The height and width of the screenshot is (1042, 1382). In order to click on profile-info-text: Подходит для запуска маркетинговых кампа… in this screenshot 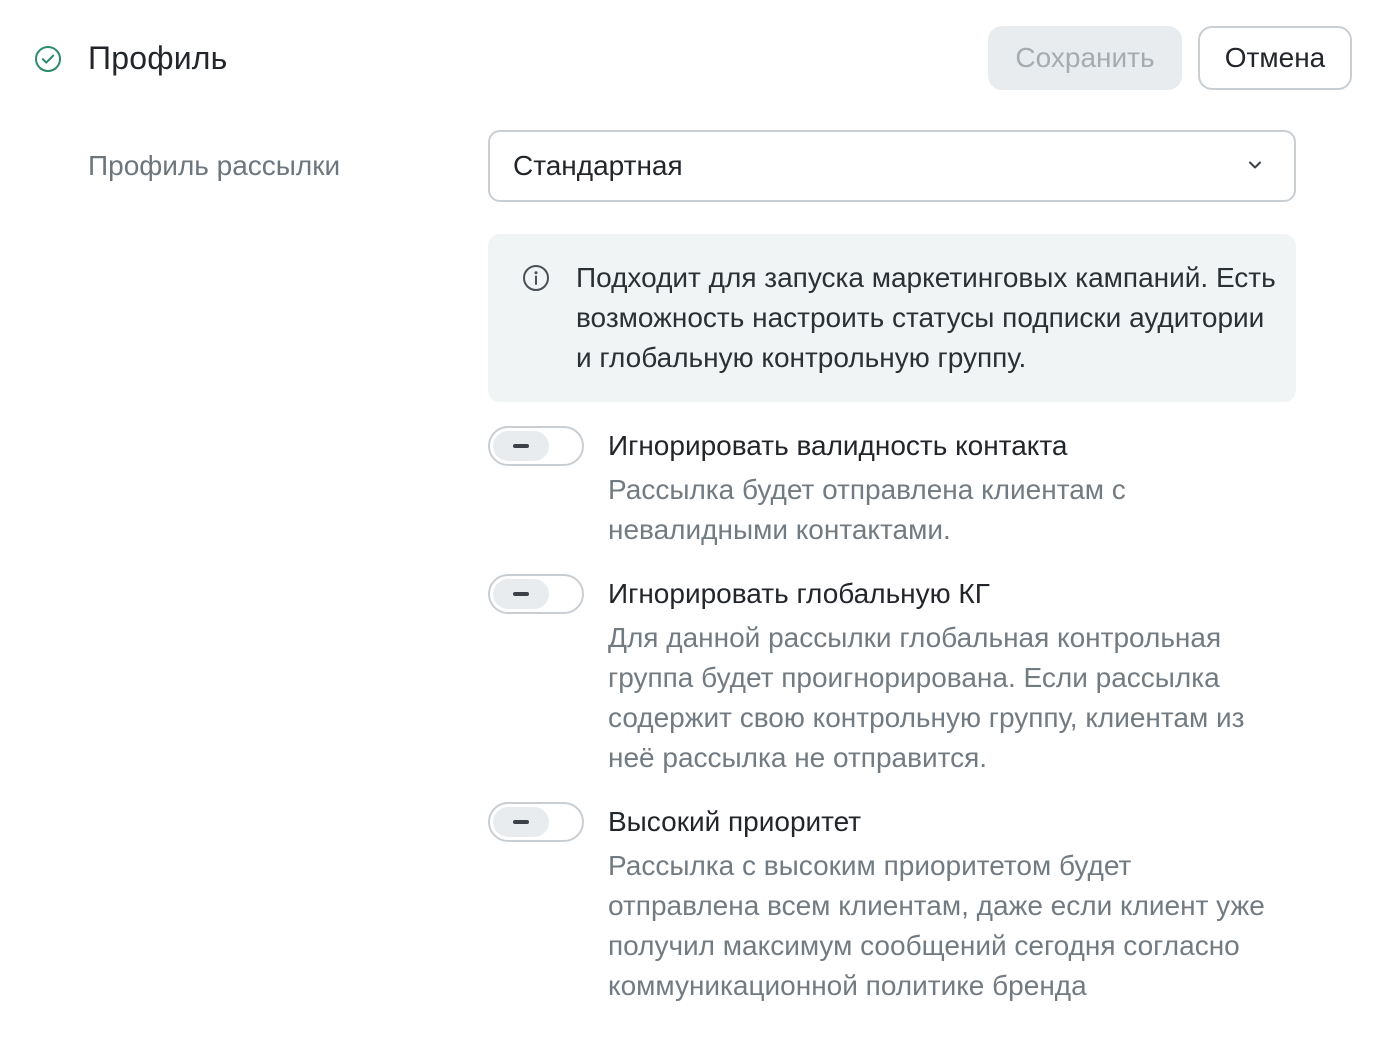, I will do `click(926, 317)`.